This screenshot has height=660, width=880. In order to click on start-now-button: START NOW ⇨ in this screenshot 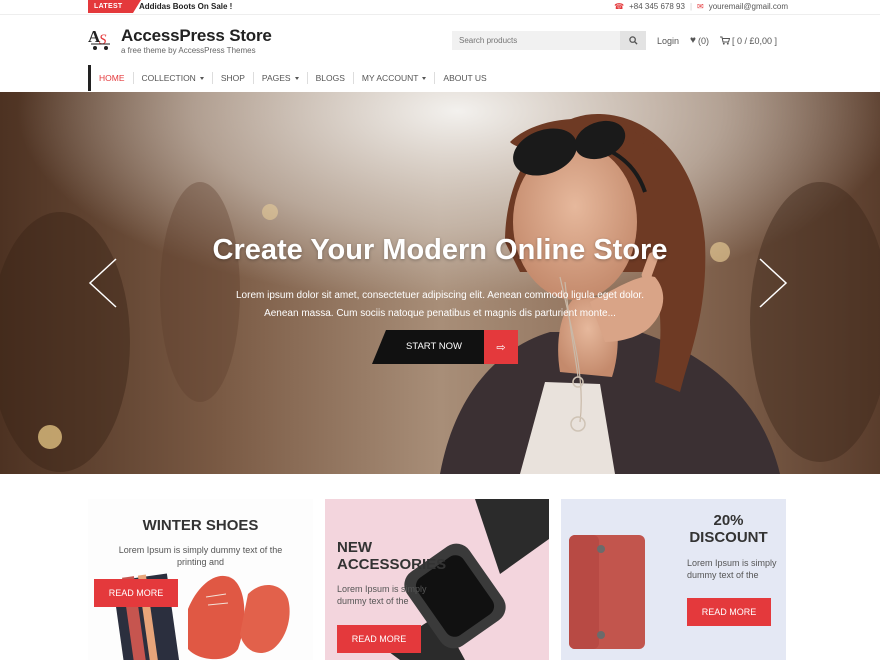, I will do `click(445, 347)`.